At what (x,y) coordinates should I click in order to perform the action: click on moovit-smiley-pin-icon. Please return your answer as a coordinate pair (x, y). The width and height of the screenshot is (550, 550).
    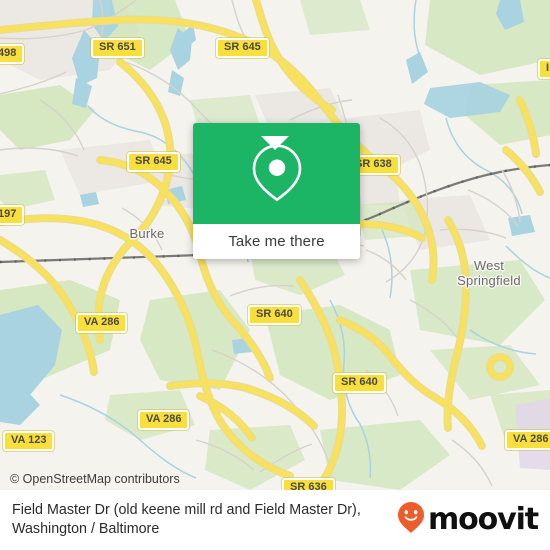
    Looking at the image, I should click on (411, 520).